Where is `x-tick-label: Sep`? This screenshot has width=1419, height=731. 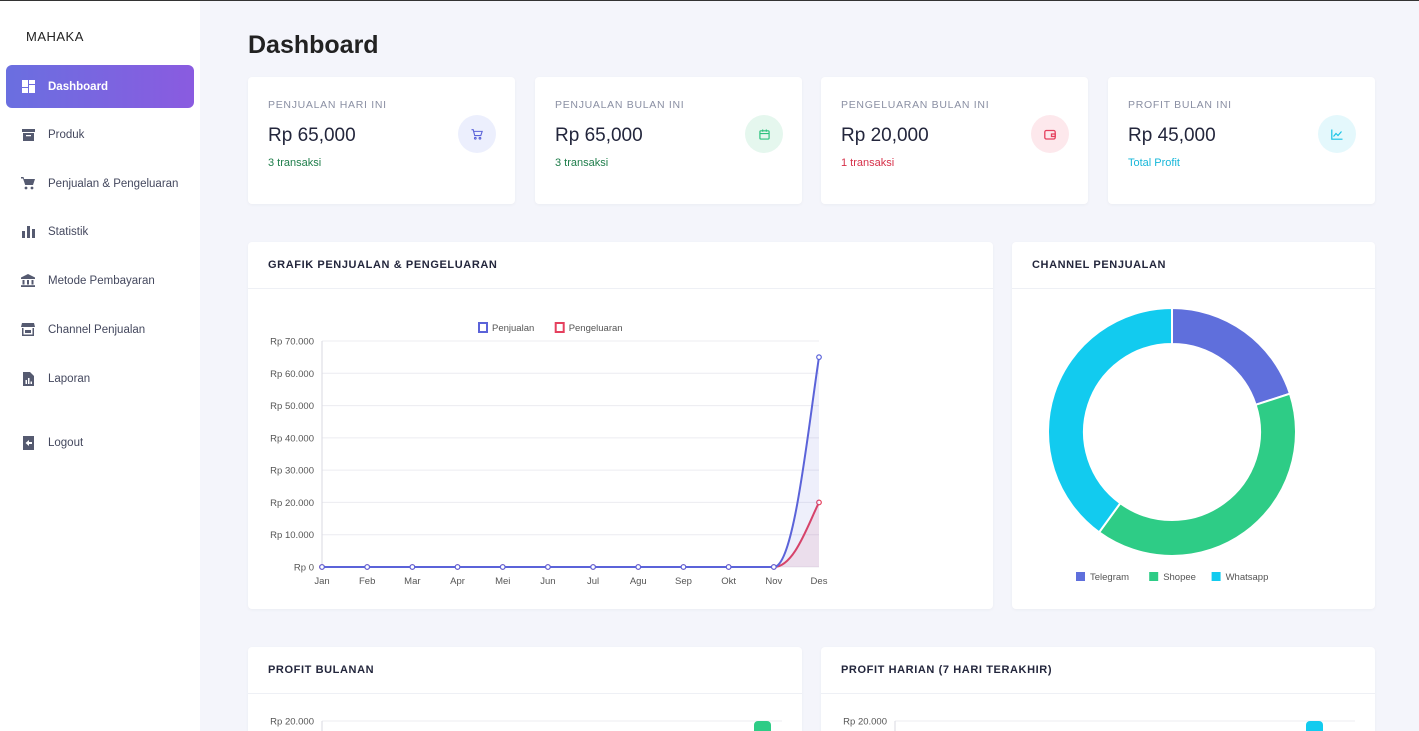 x-tick-label: Sep is located at coordinates (683, 581).